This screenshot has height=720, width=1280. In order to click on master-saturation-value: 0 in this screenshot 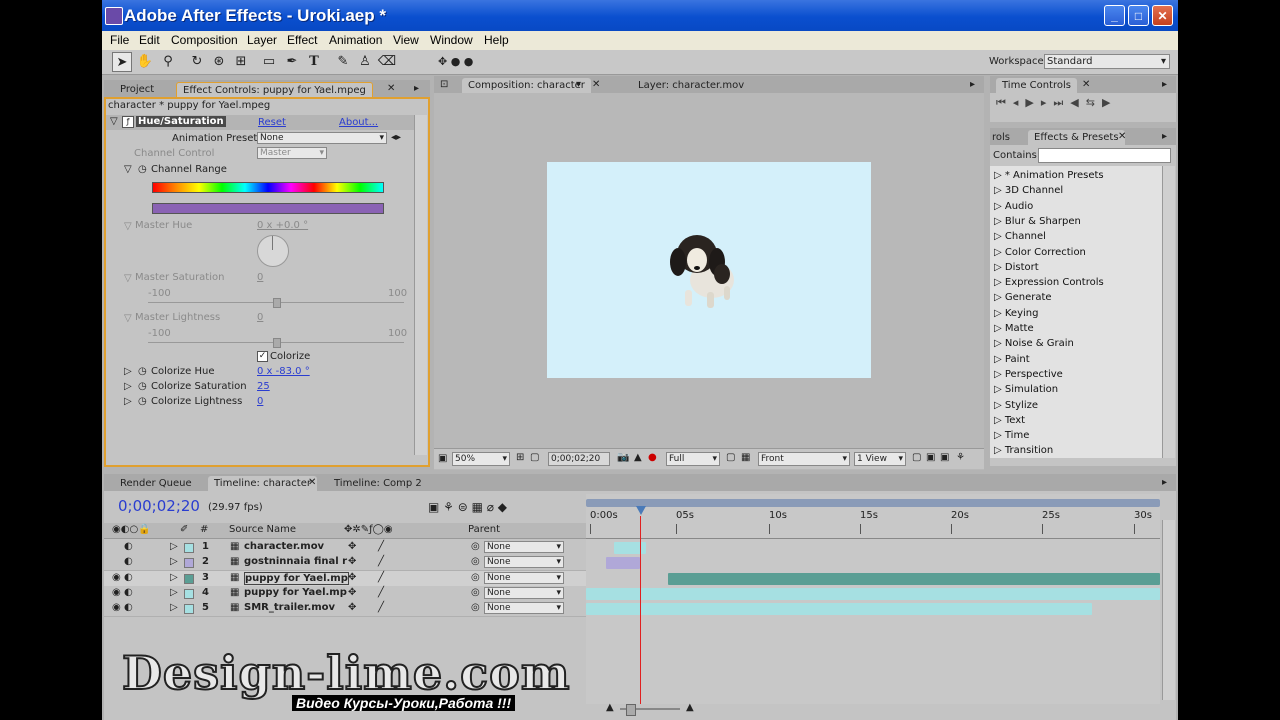, I will do `click(260, 277)`.